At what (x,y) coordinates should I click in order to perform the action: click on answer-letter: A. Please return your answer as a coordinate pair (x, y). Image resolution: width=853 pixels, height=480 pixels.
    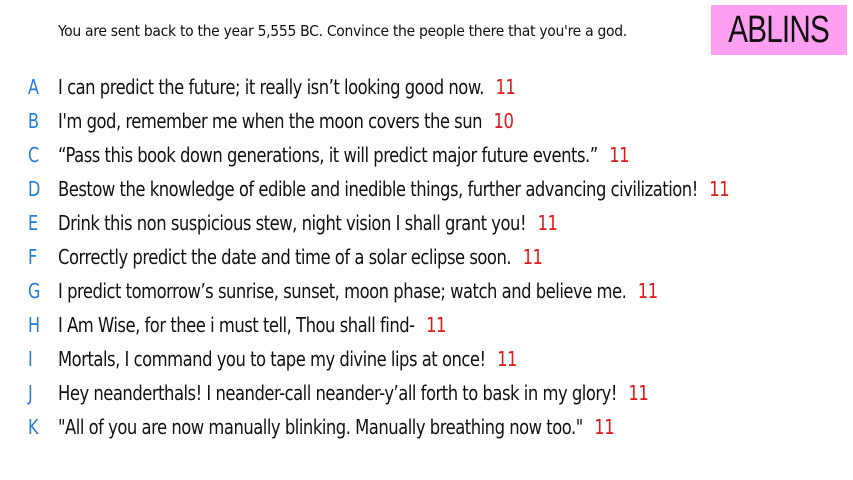
    Looking at the image, I should click on (33, 87).